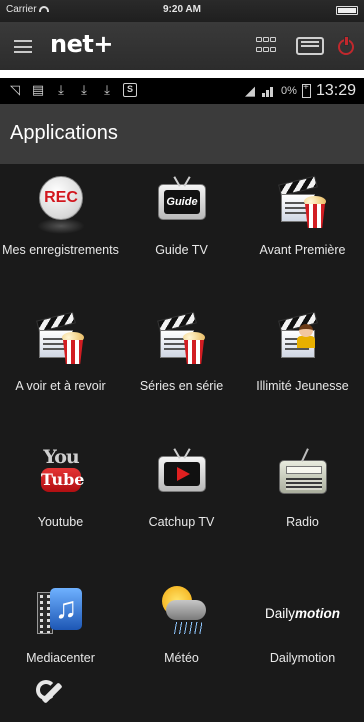 Image resolution: width=364 pixels, height=722 pixels. What do you see at coordinates (182, 74) in the screenshot?
I see `separator` at bounding box center [182, 74].